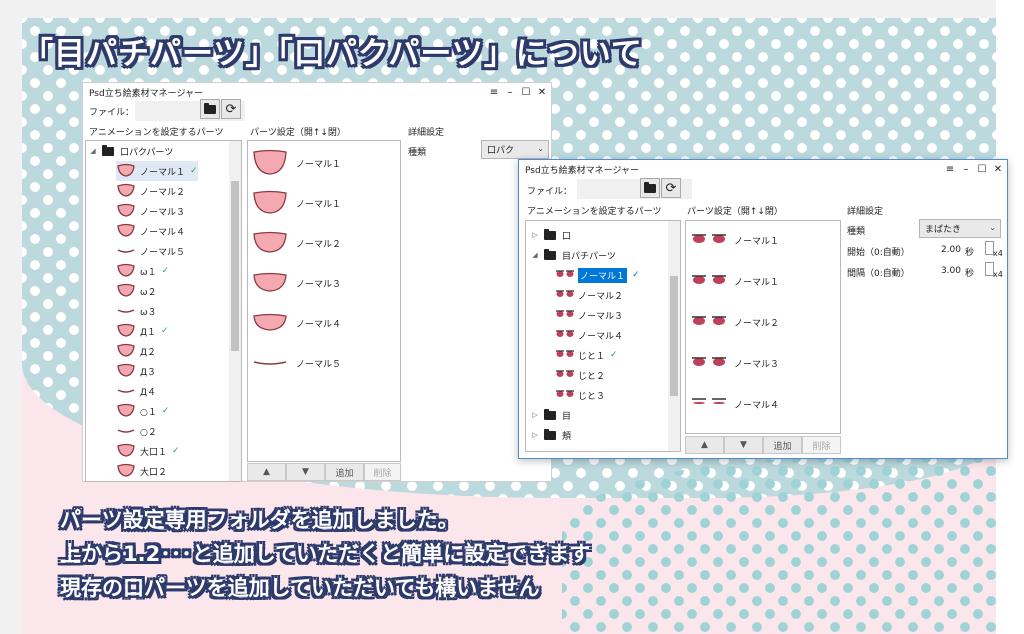  I want to click on tree-item: じと３, so click(580, 395).